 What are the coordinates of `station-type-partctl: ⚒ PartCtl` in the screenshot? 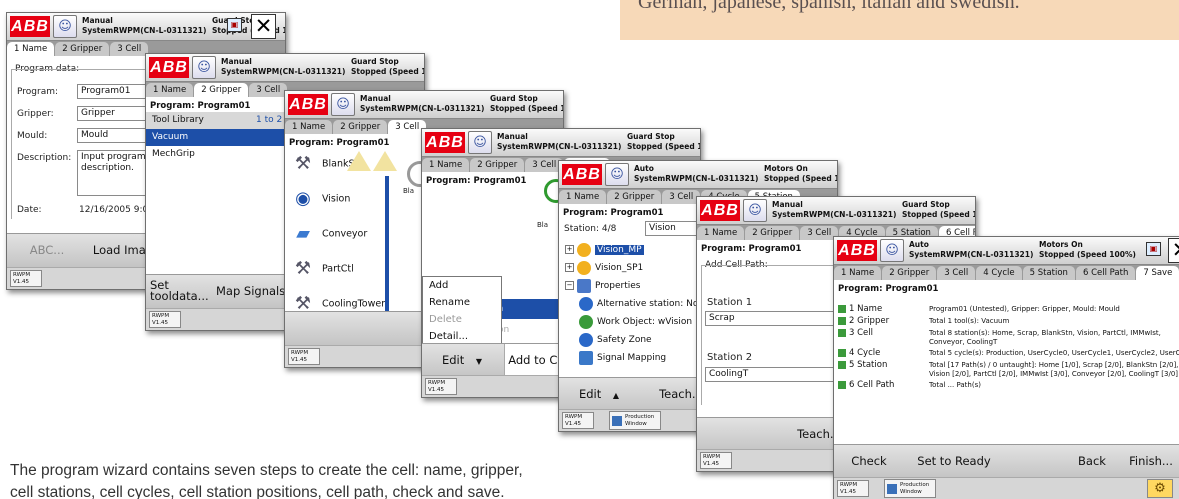 It's located at (352, 269).